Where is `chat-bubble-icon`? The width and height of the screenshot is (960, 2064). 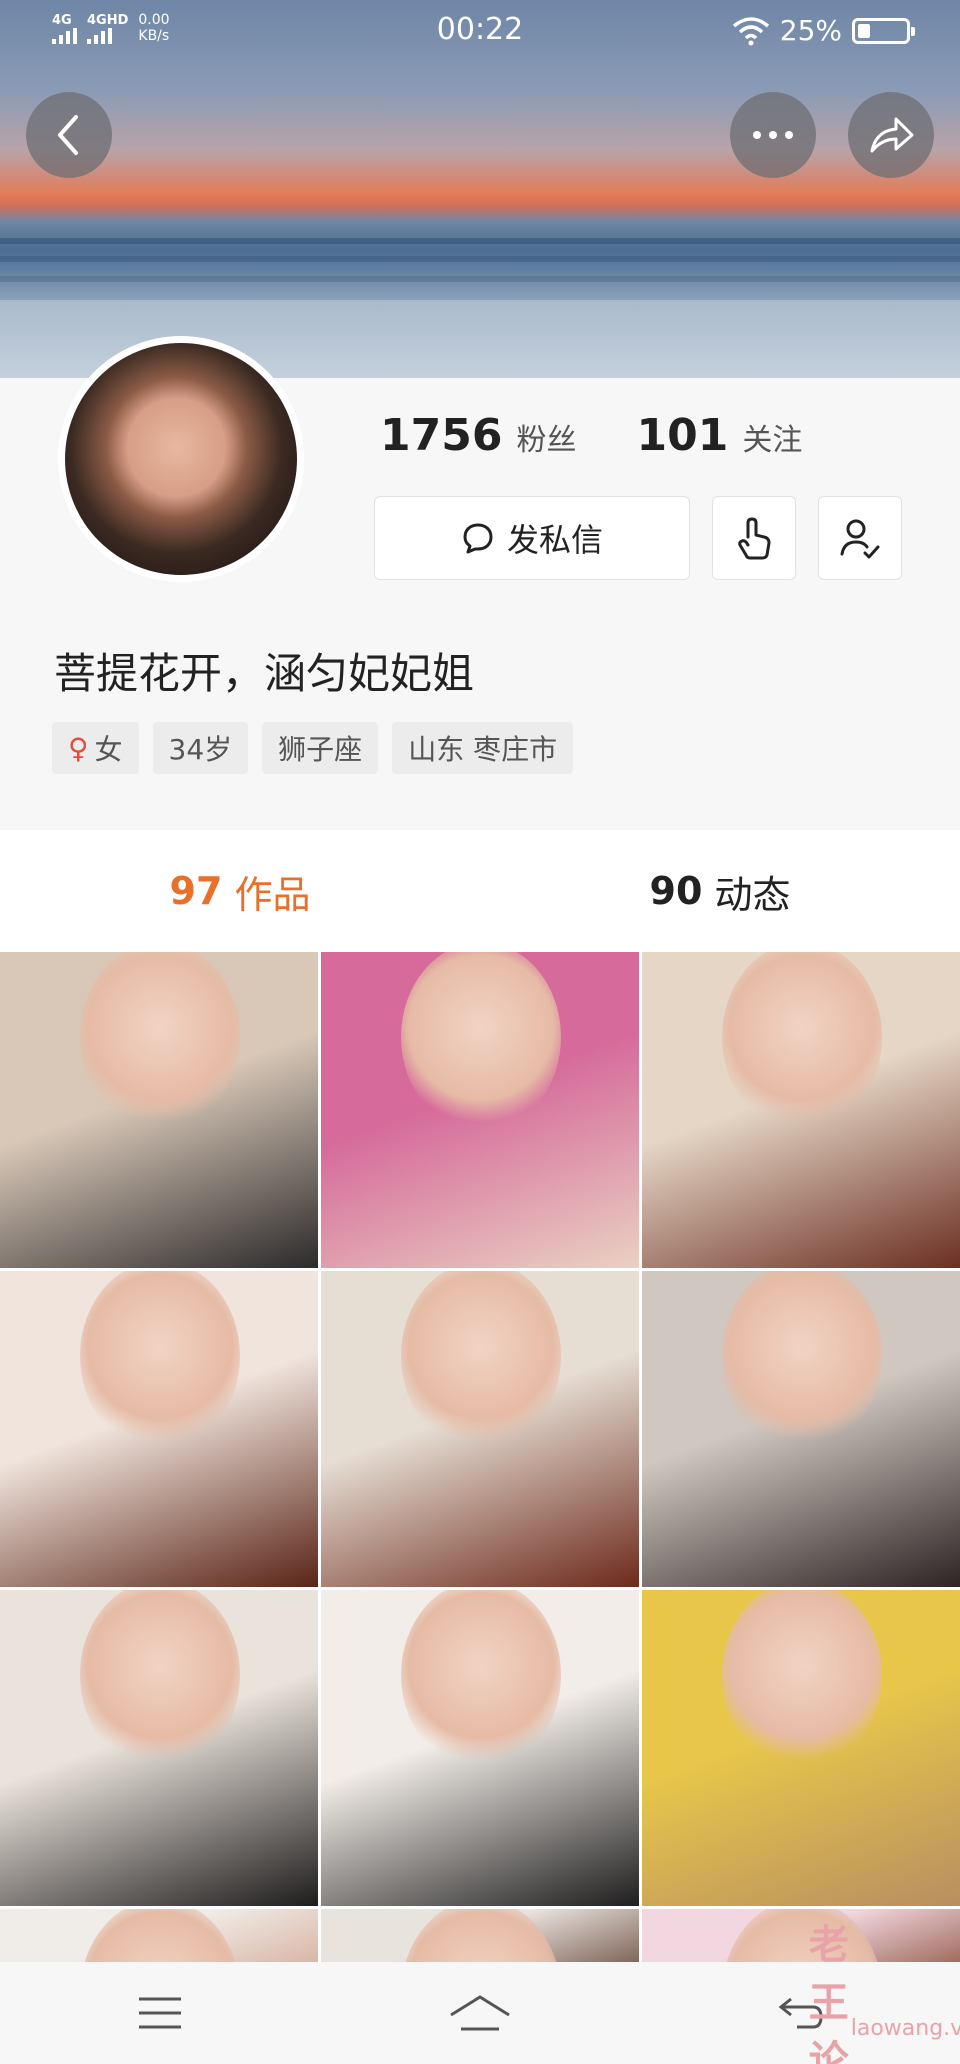
chat-bubble-icon is located at coordinates (478, 538).